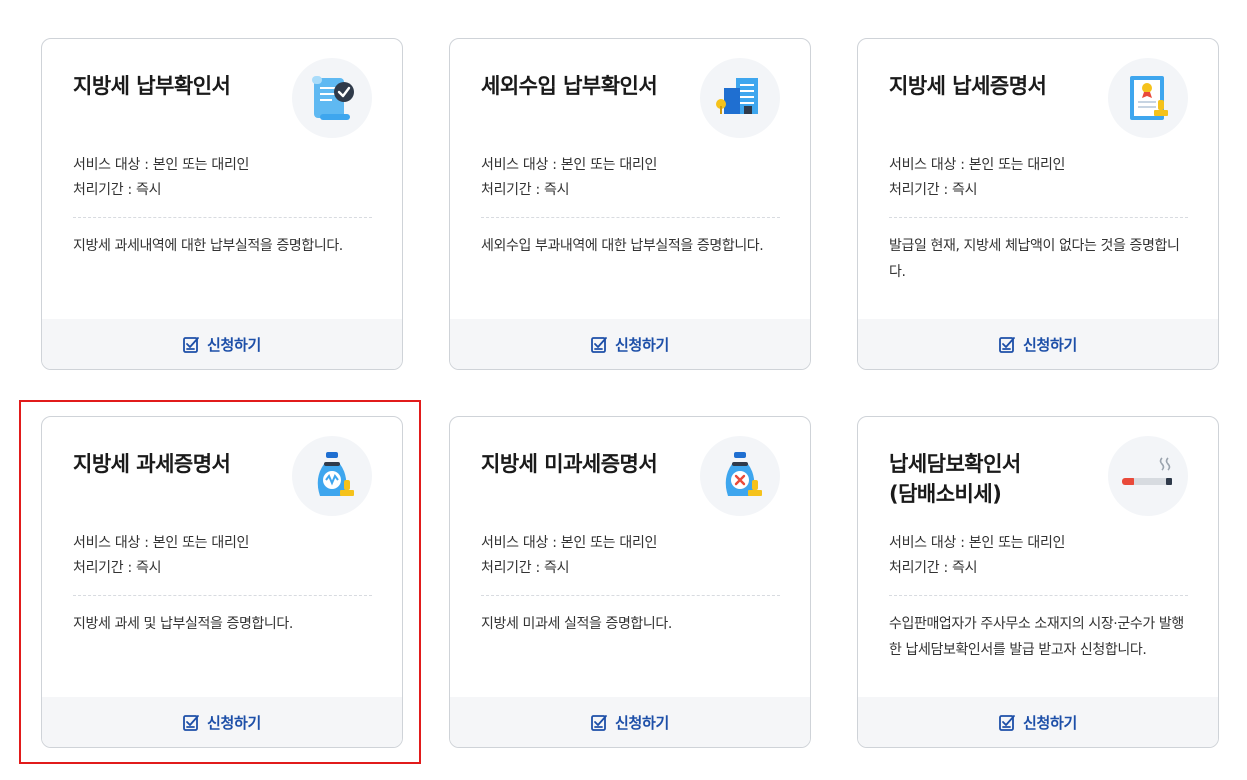 The height and width of the screenshot is (780, 1247). What do you see at coordinates (622, 246) in the screenshot?
I see `card-description: 세외수입 부과내역에 대한 납부실적을 증명합니다.` at bounding box center [622, 246].